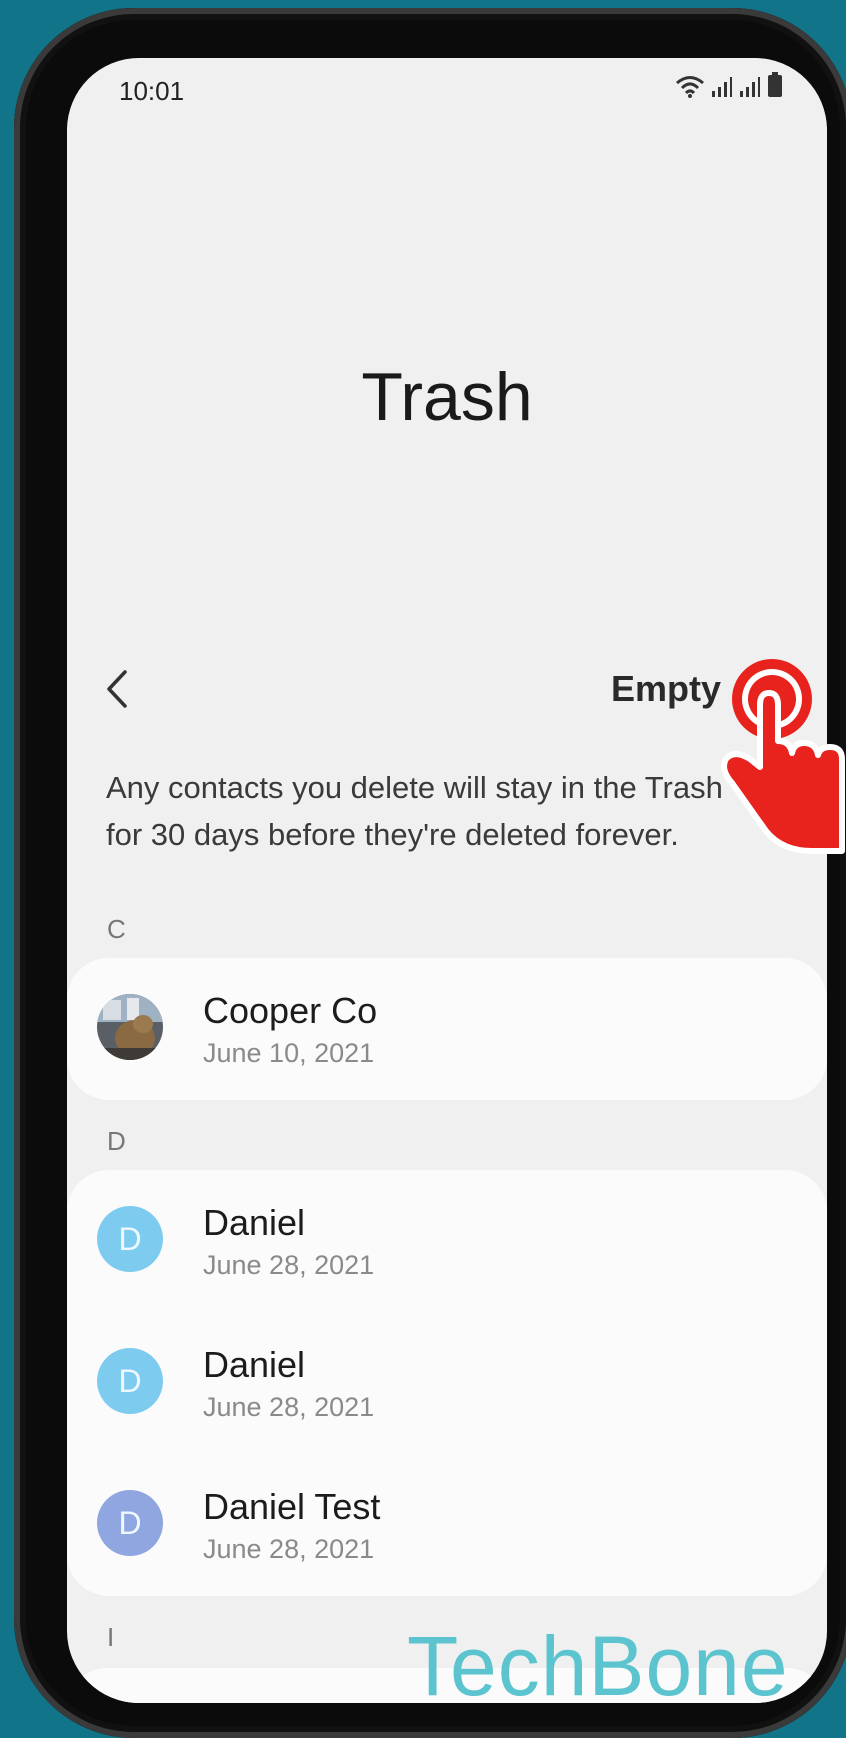  What do you see at coordinates (666, 689) in the screenshot?
I see `empty-button: Empty` at bounding box center [666, 689].